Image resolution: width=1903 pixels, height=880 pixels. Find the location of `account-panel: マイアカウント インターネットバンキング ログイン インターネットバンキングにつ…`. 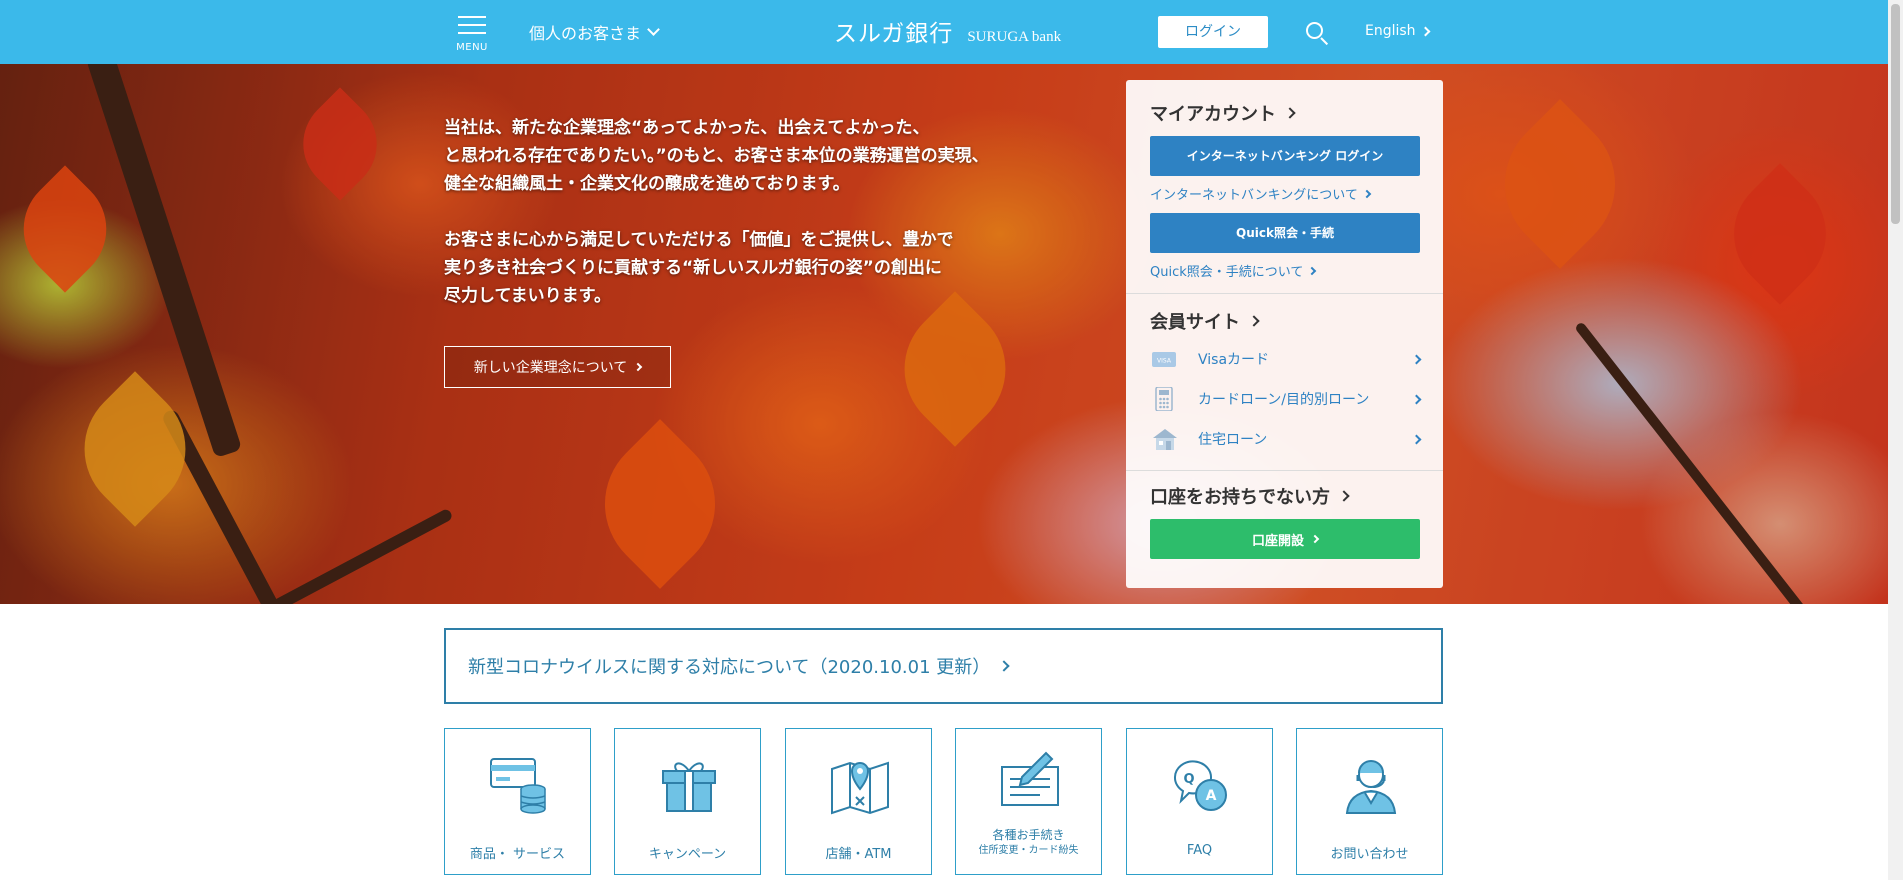

account-panel: マイアカウント インターネットバンキング ログイン インターネットバンキングにつ… is located at coordinates (1284, 334).